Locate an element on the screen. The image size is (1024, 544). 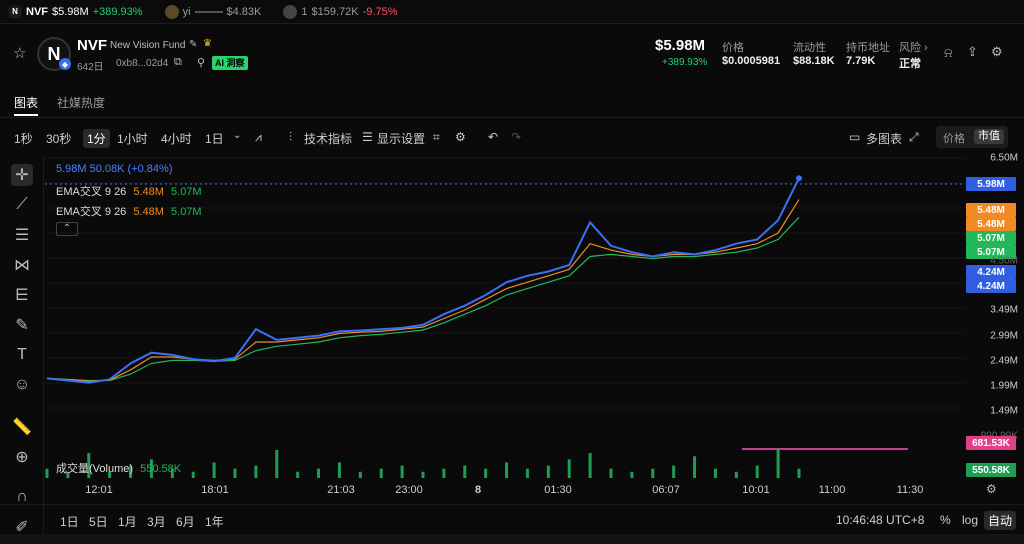
edit-icon: ✎ is located at coordinates (193, 44).